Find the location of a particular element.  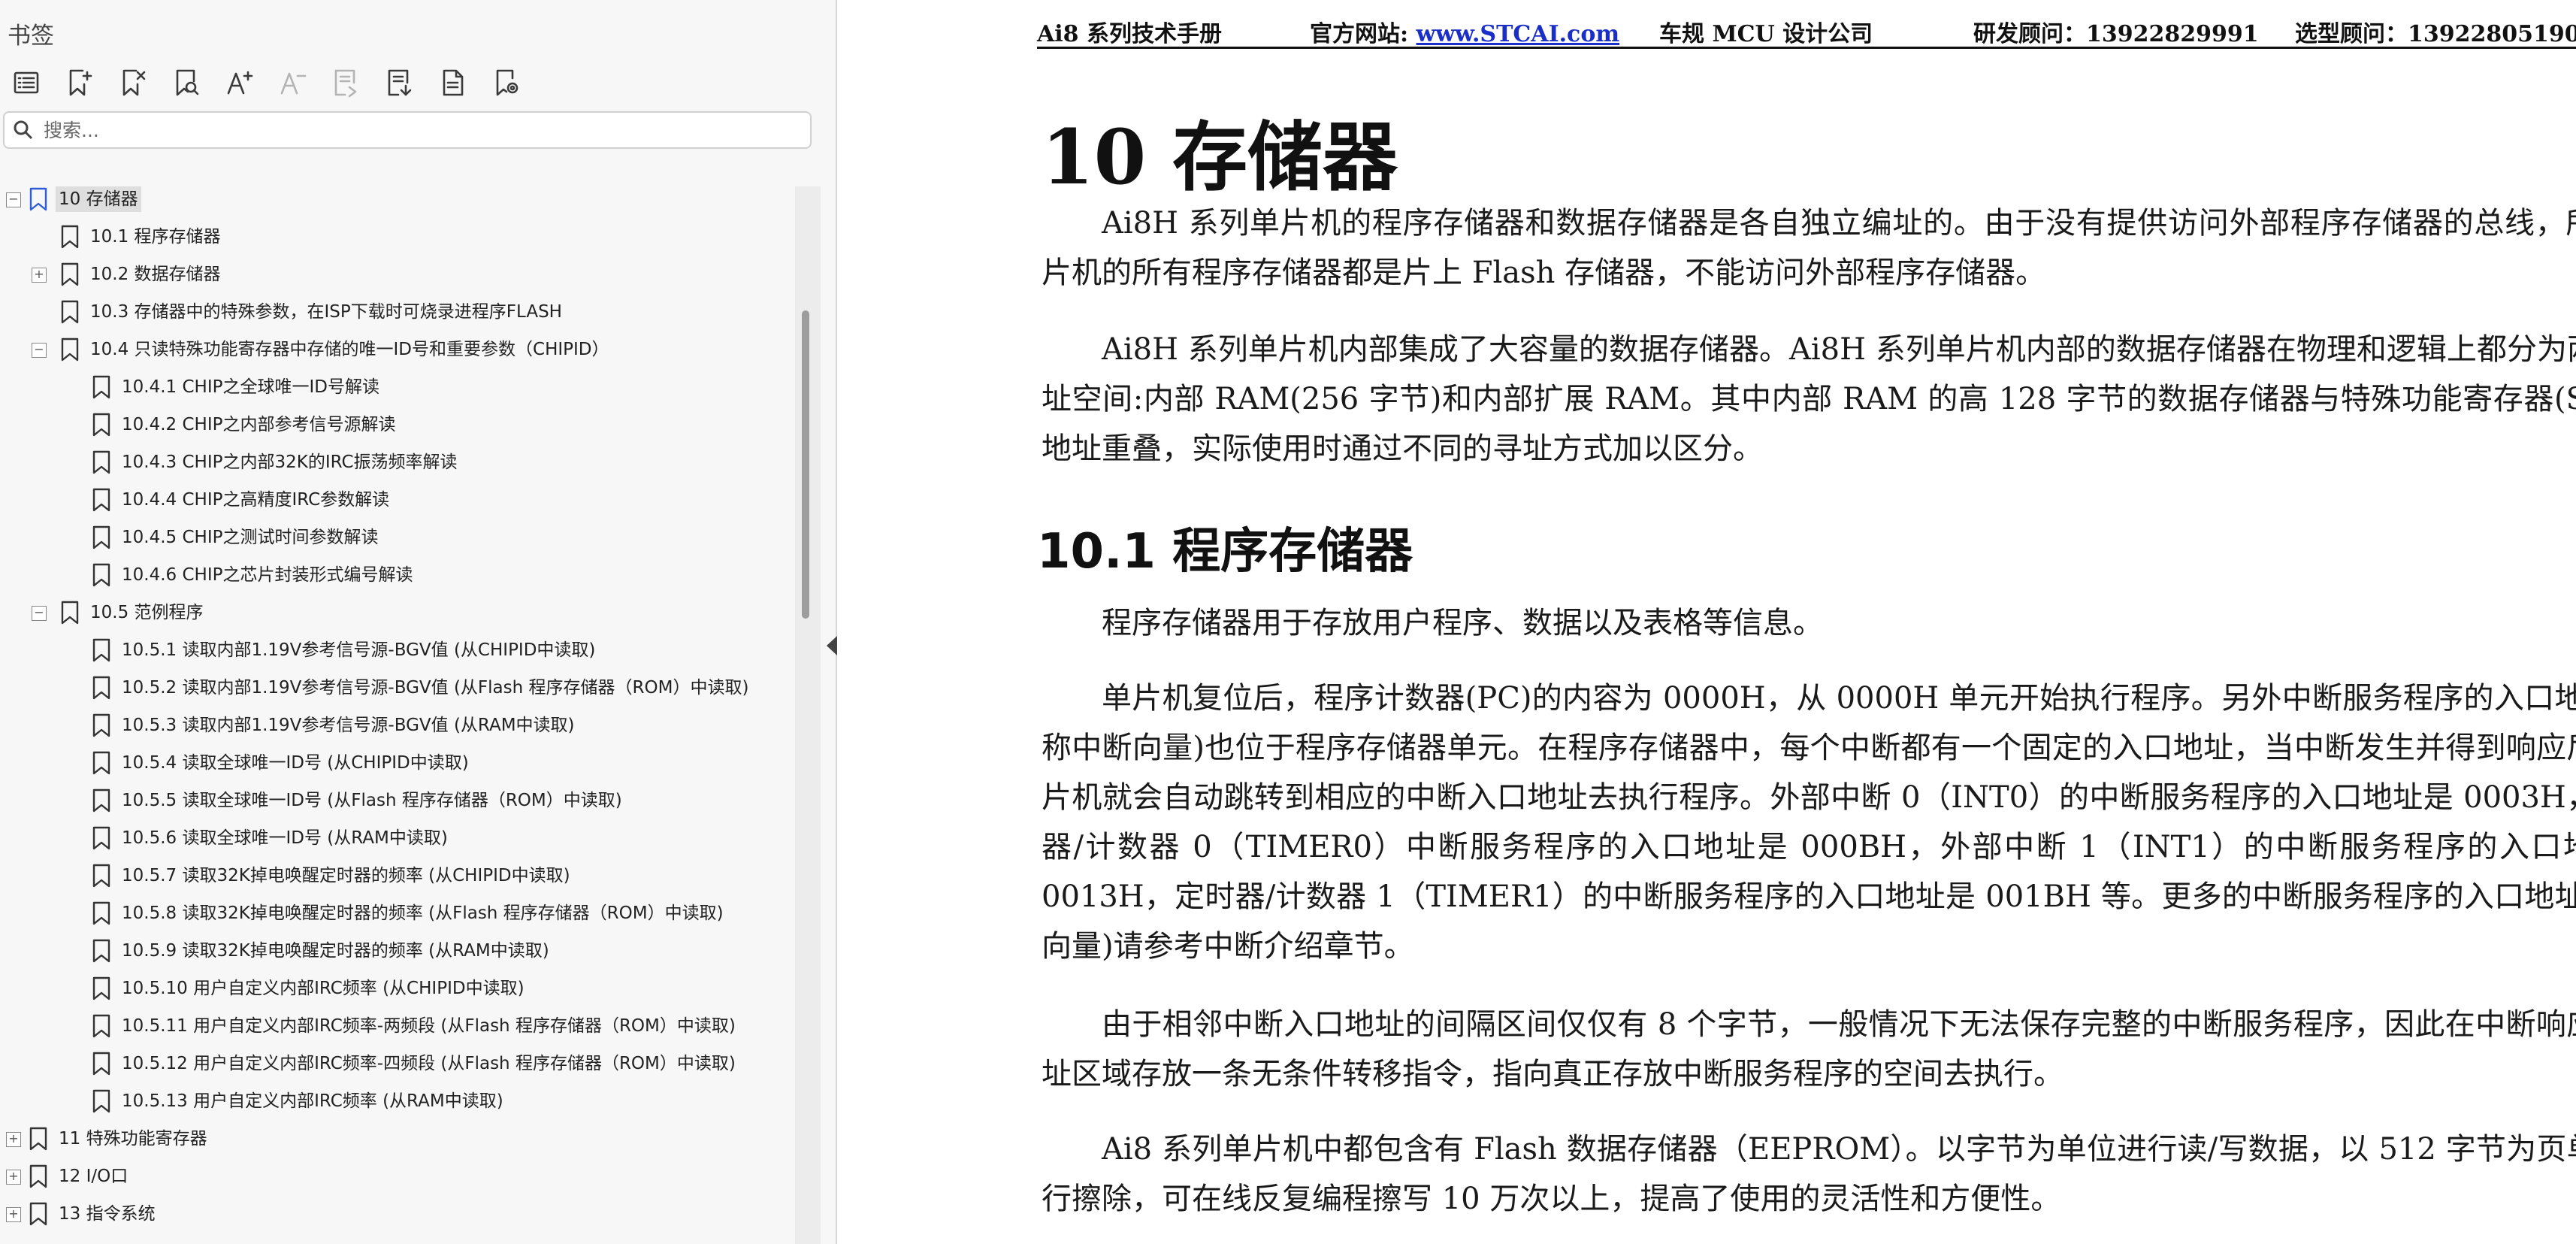

bookmark-label: 13 指令系统 is located at coordinates (108, 1214).